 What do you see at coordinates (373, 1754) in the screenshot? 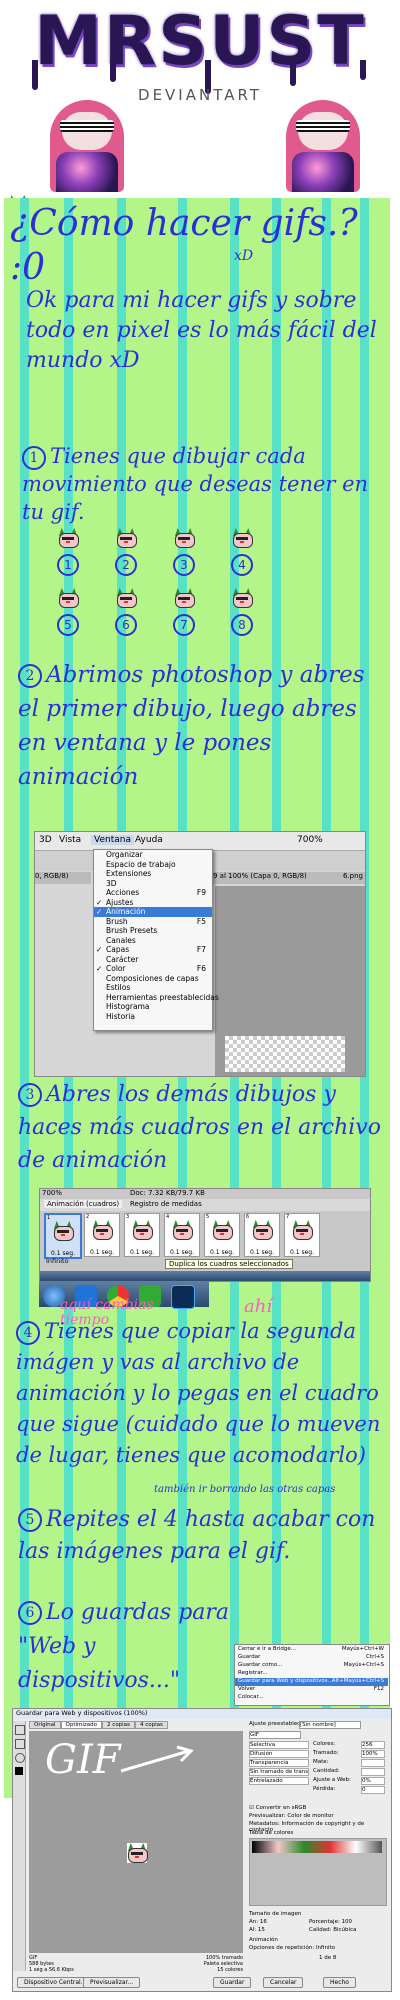
I see `option-input: 100%` at bounding box center [373, 1754].